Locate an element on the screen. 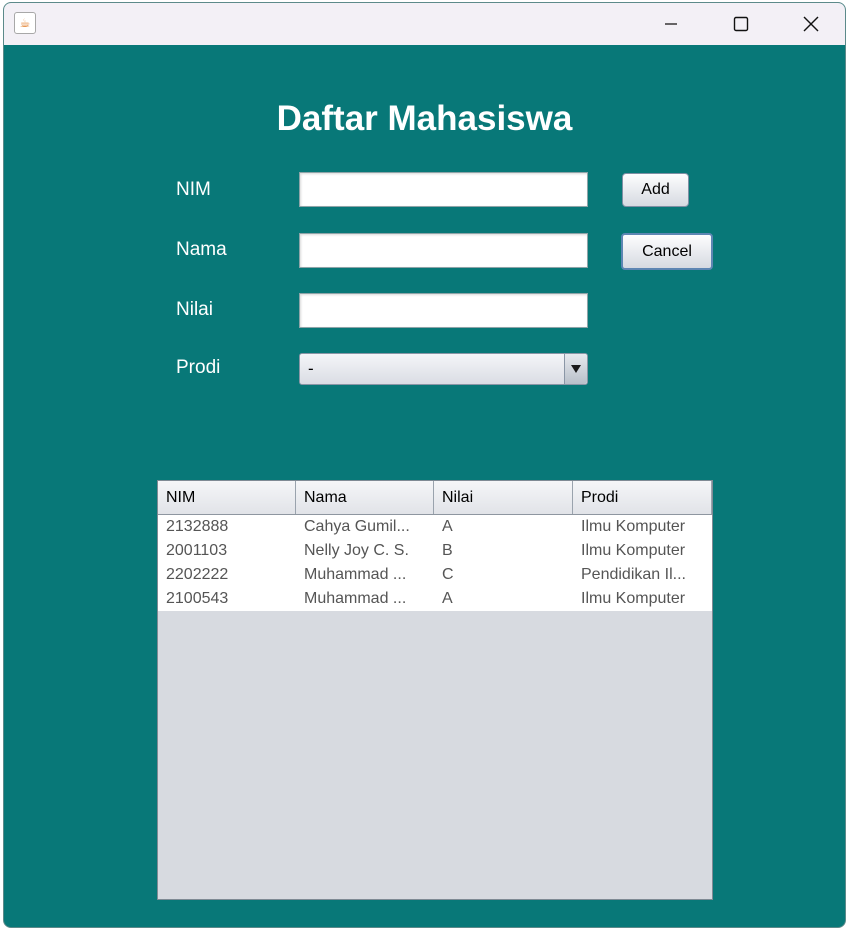 This screenshot has height=930, width=848. table-cell: 2132888 is located at coordinates (197, 526).